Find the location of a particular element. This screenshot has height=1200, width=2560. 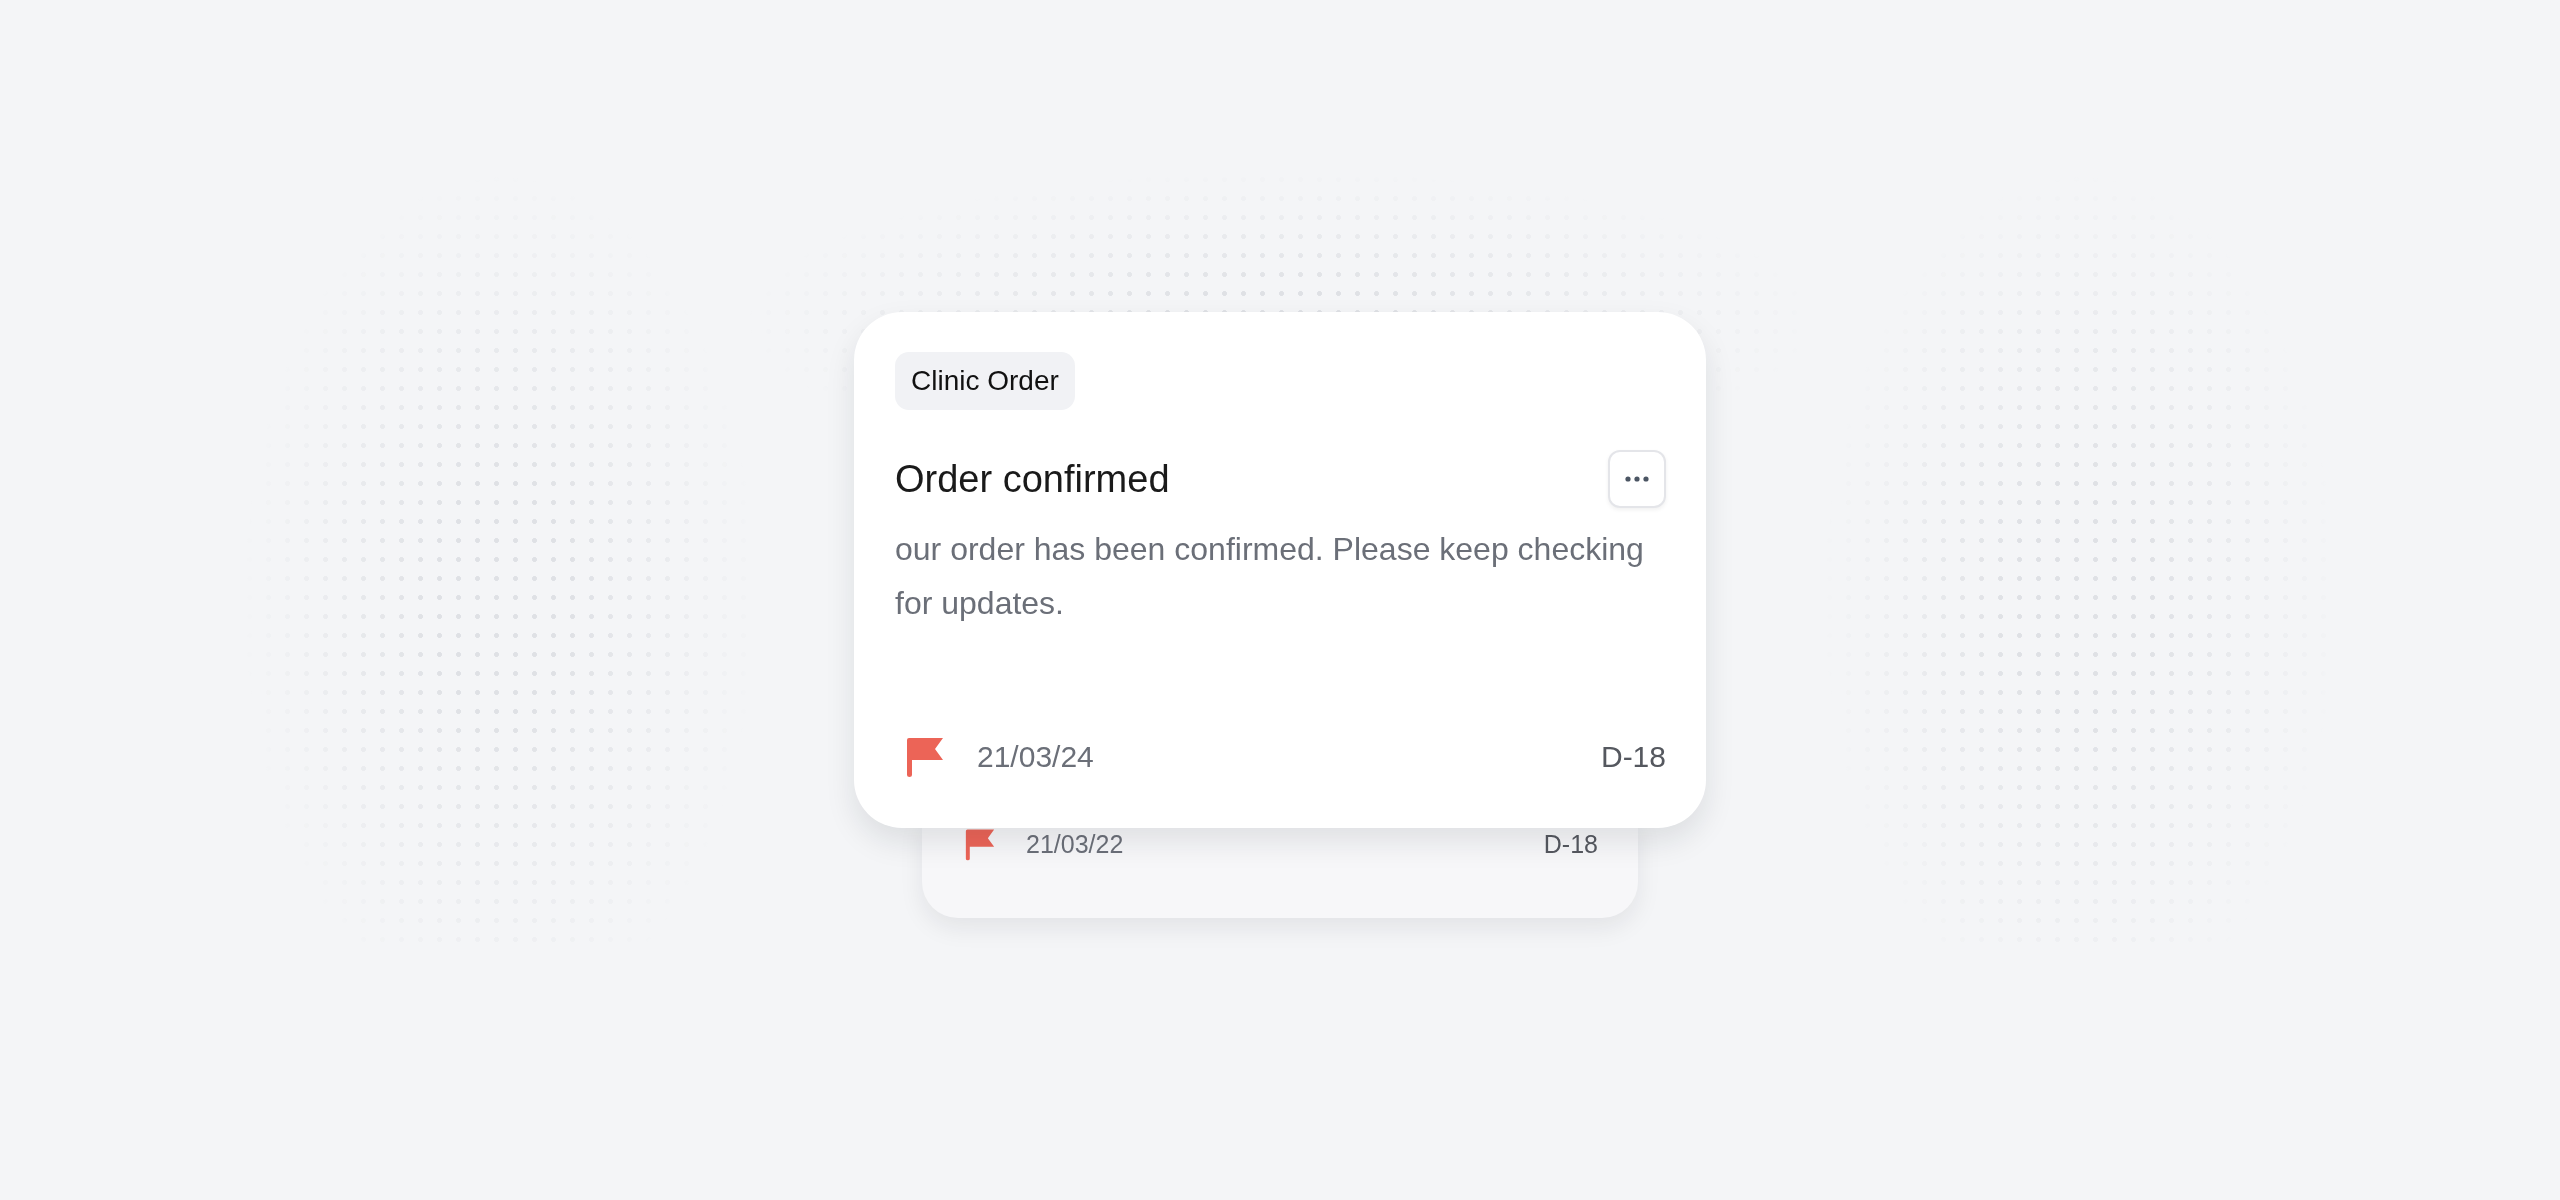

category-tag: Clinic Order is located at coordinates (985, 381).